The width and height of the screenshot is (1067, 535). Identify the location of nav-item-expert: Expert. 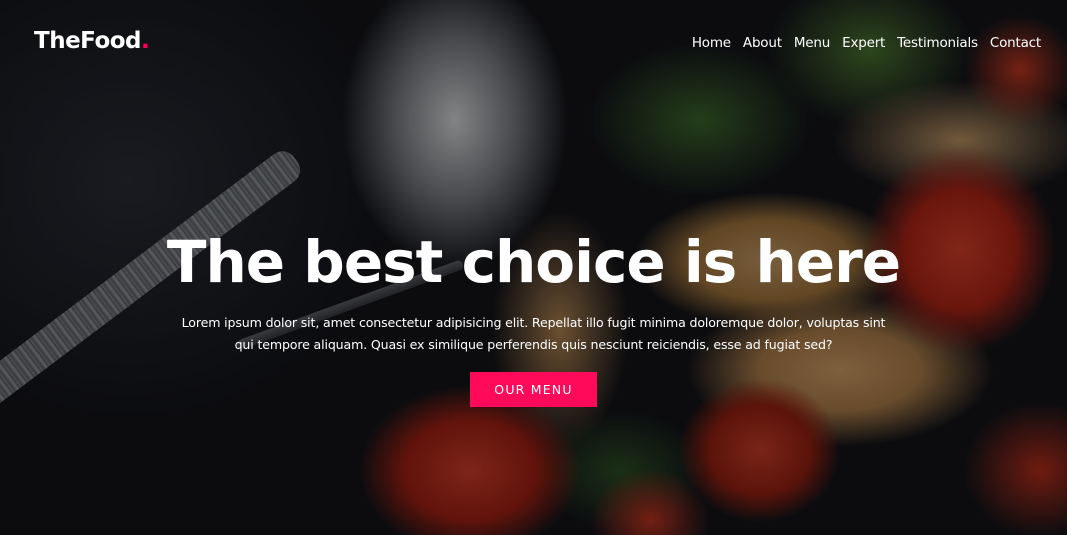
(863, 43).